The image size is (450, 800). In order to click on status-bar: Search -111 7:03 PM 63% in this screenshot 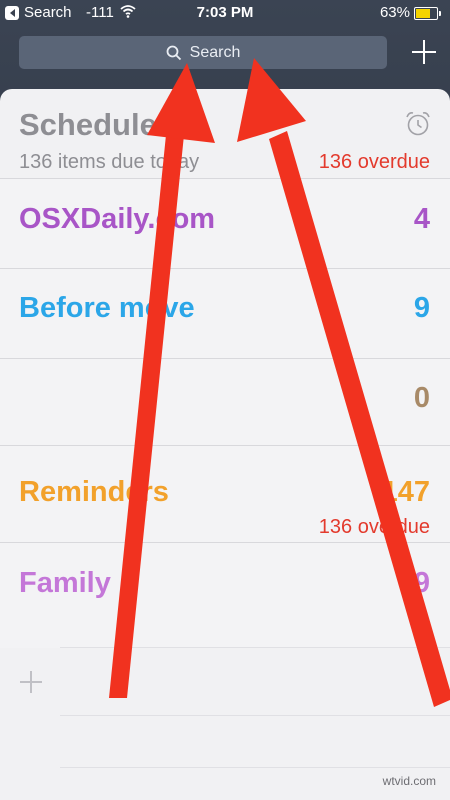, I will do `click(225, 13)`.